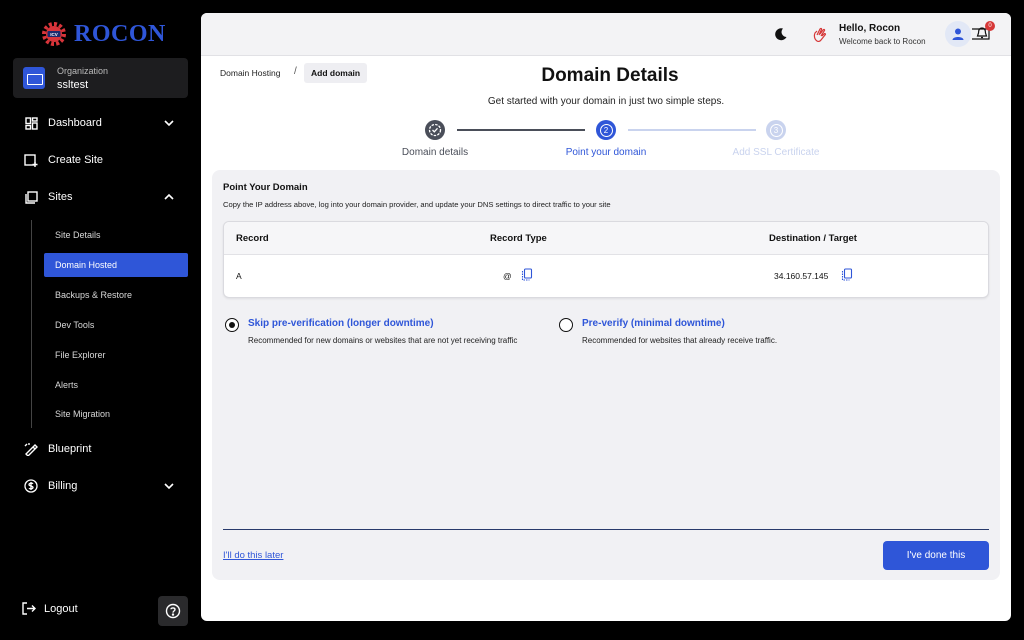  Describe the element at coordinates (169, 197) in the screenshot. I see `chevron-up-icon` at that location.